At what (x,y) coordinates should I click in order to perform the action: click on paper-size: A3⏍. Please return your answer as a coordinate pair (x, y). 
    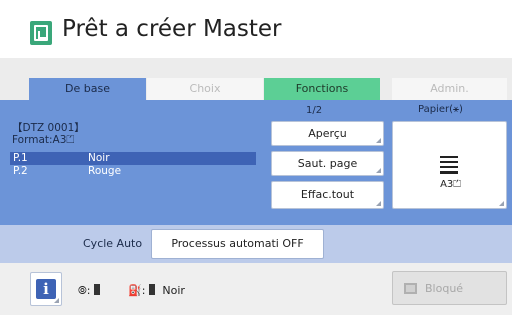
    Looking at the image, I should click on (450, 184).